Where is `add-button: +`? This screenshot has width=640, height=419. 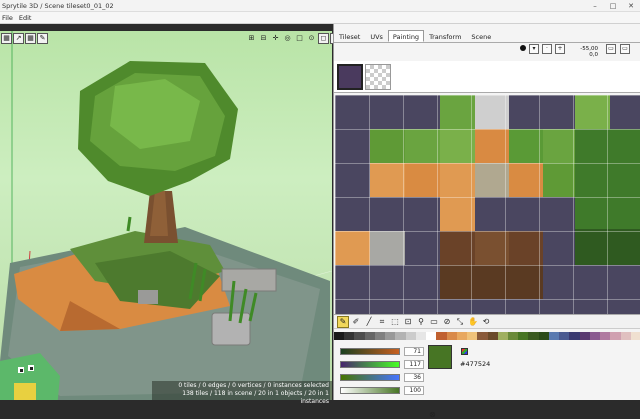 add-button: + is located at coordinates (560, 49).